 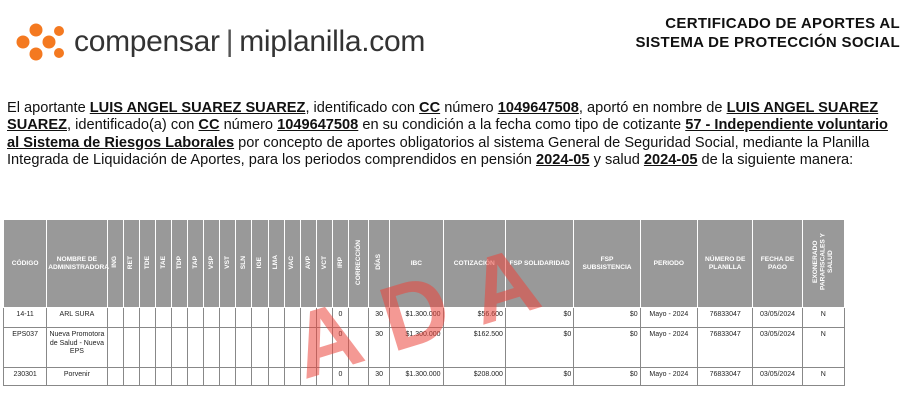 What do you see at coordinates (725, 263) in the screenshot?
I see `header-numero-planilla: NÚMERO DE PLANILLA` at bounding box center [725, 263].